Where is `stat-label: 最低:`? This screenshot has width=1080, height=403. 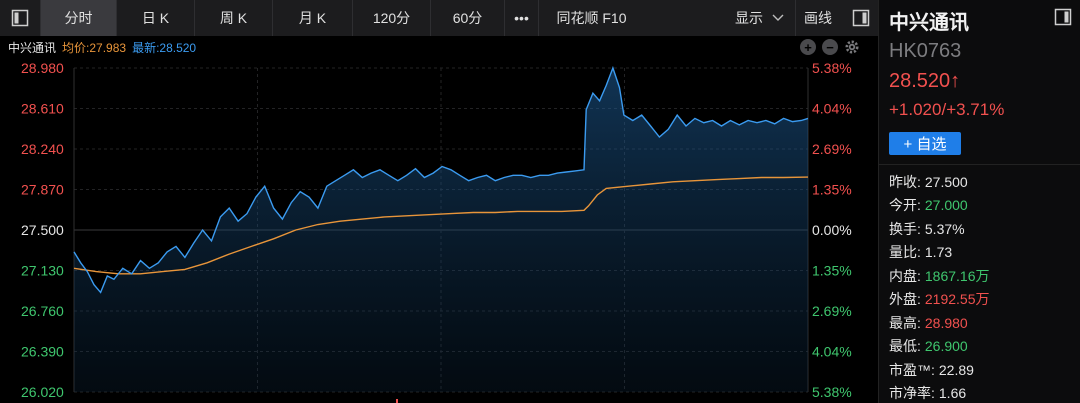 stat-label: 最低: is located at coordinates (905, 346).